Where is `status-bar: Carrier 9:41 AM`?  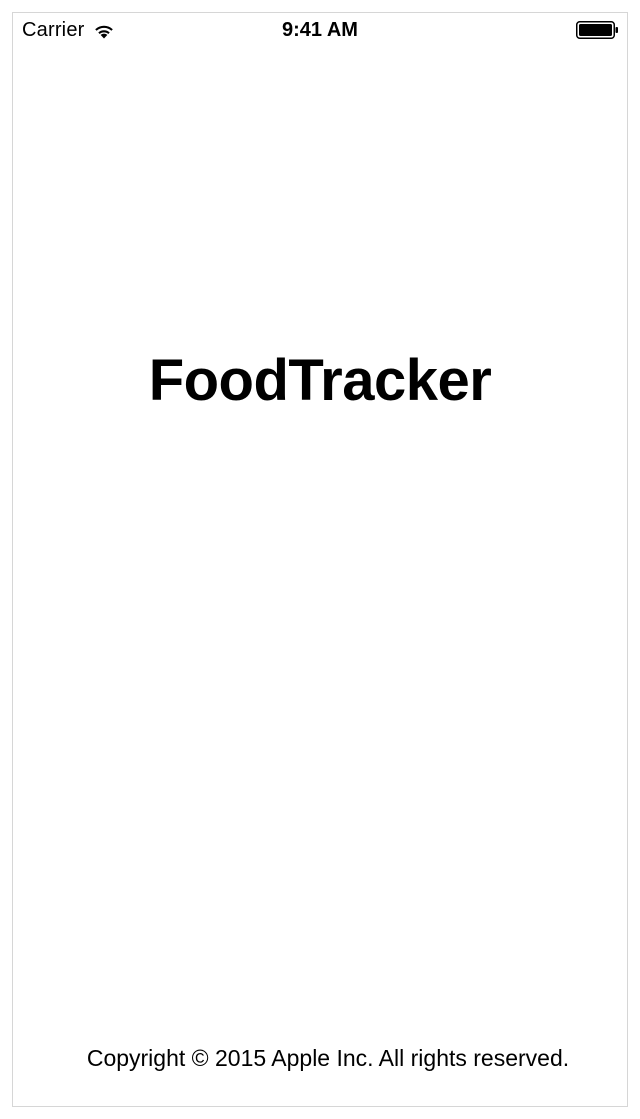 status-bar: Carrier 9:41 AM is located at coordinates (320, 30).